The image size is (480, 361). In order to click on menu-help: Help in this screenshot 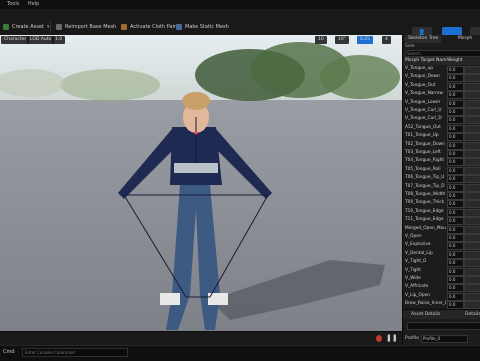, I will do `click(33, 4)`.